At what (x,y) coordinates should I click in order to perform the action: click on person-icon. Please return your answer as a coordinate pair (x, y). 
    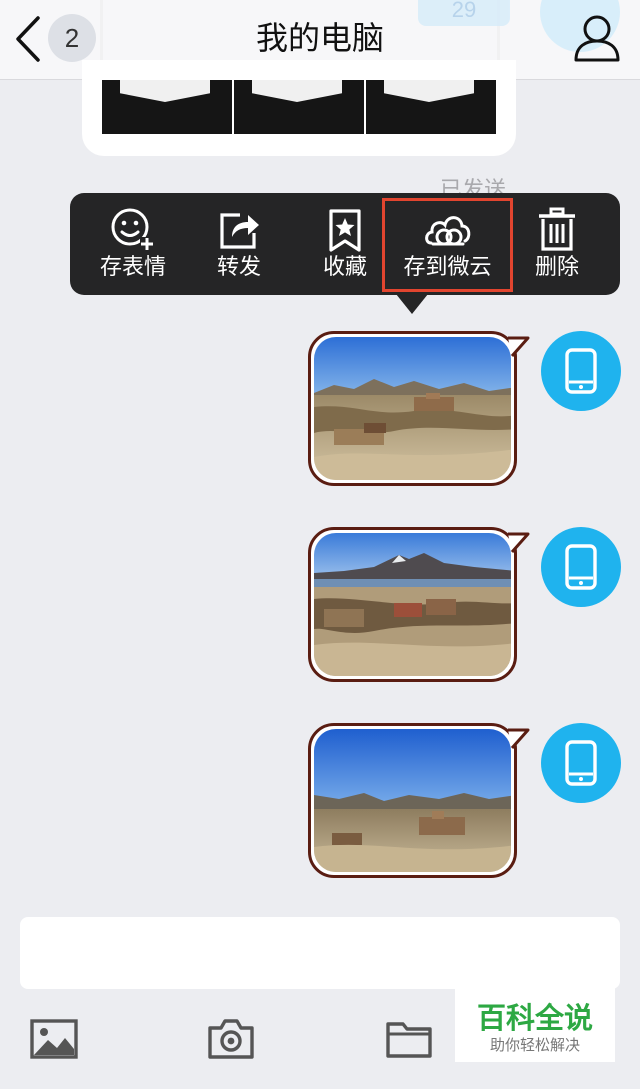
    Looking at the image, I should click on (597, 38).